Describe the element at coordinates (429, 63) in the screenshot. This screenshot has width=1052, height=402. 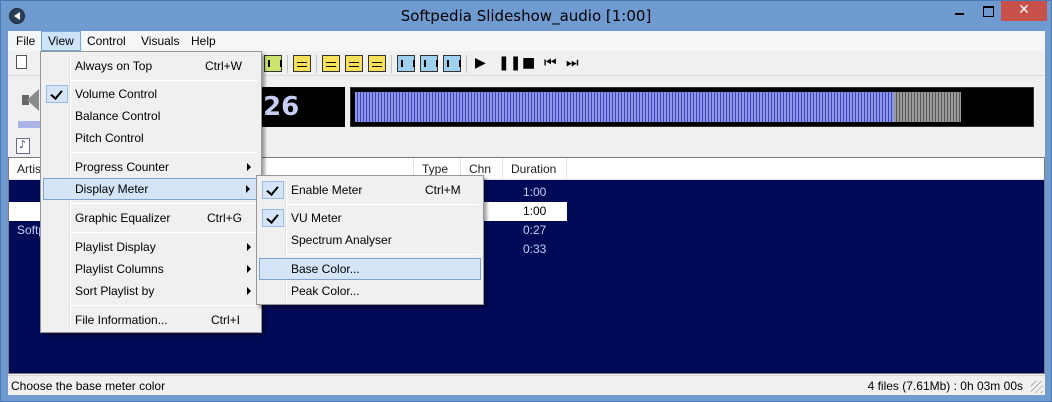
I see `mark-mid-tool-icon` at that location.